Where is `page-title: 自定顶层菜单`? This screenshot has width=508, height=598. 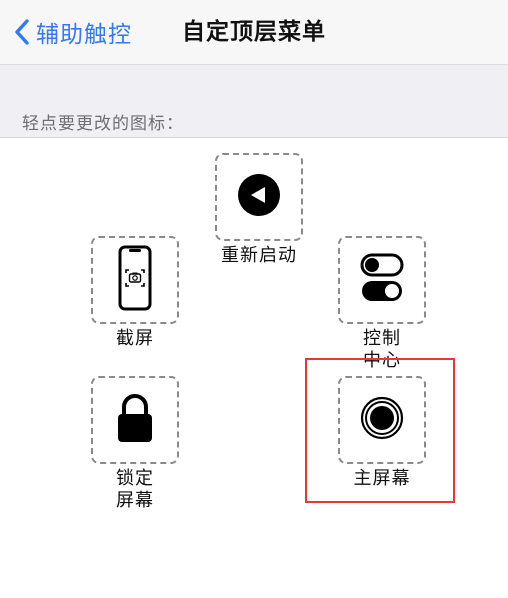
page-title: 自定顶层菜单 is located at coordinates (254, 32).